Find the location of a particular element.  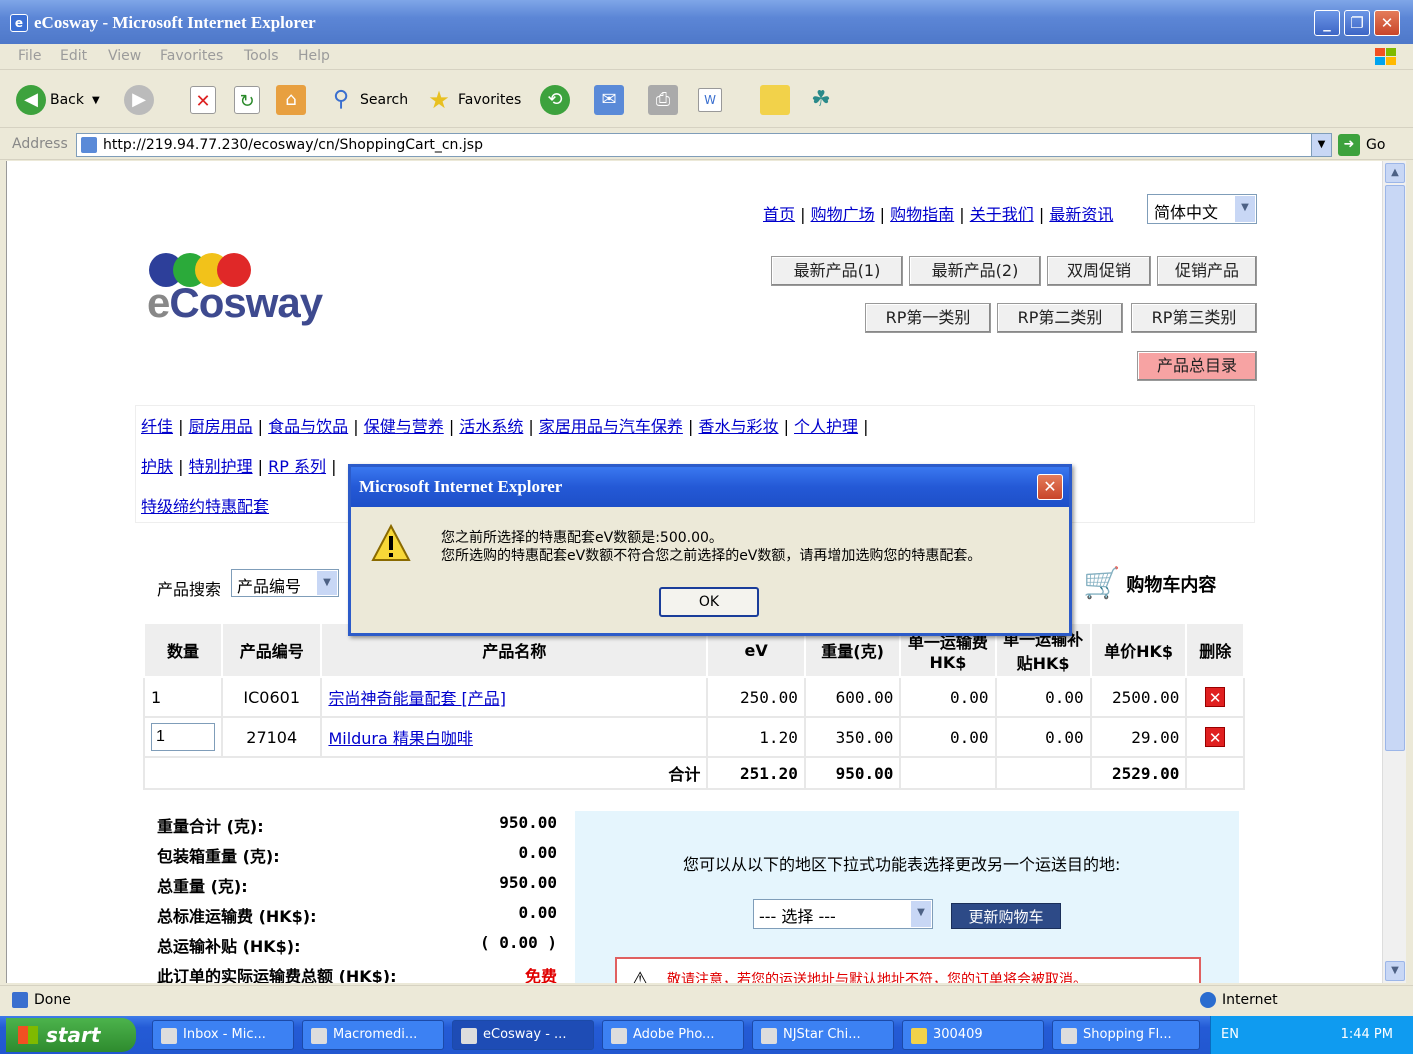

search-type-value: 产品编号 is located at coordinates (269, 586).